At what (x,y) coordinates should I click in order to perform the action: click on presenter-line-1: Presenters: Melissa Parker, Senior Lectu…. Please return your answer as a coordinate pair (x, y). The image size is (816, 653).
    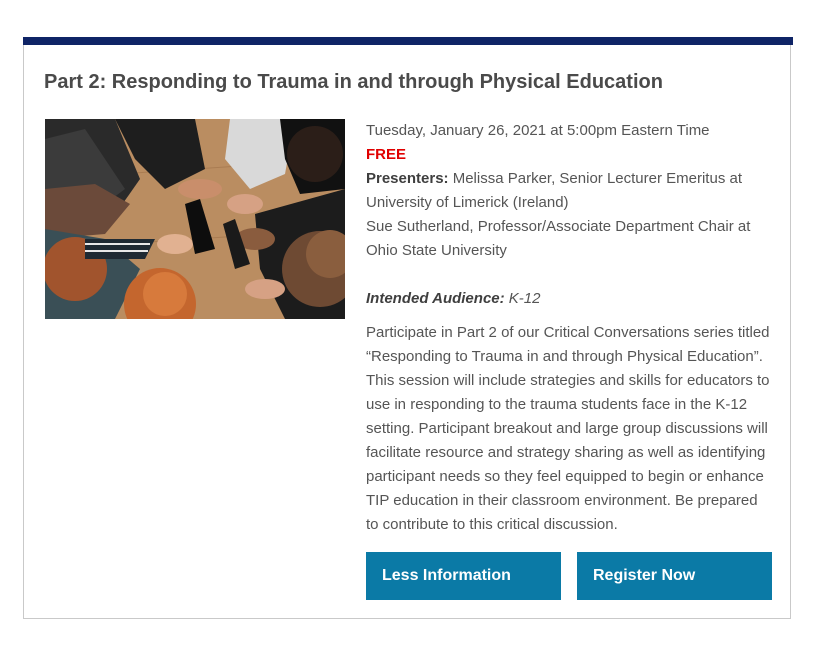
    Looking at the image, I should click on (576, 191).